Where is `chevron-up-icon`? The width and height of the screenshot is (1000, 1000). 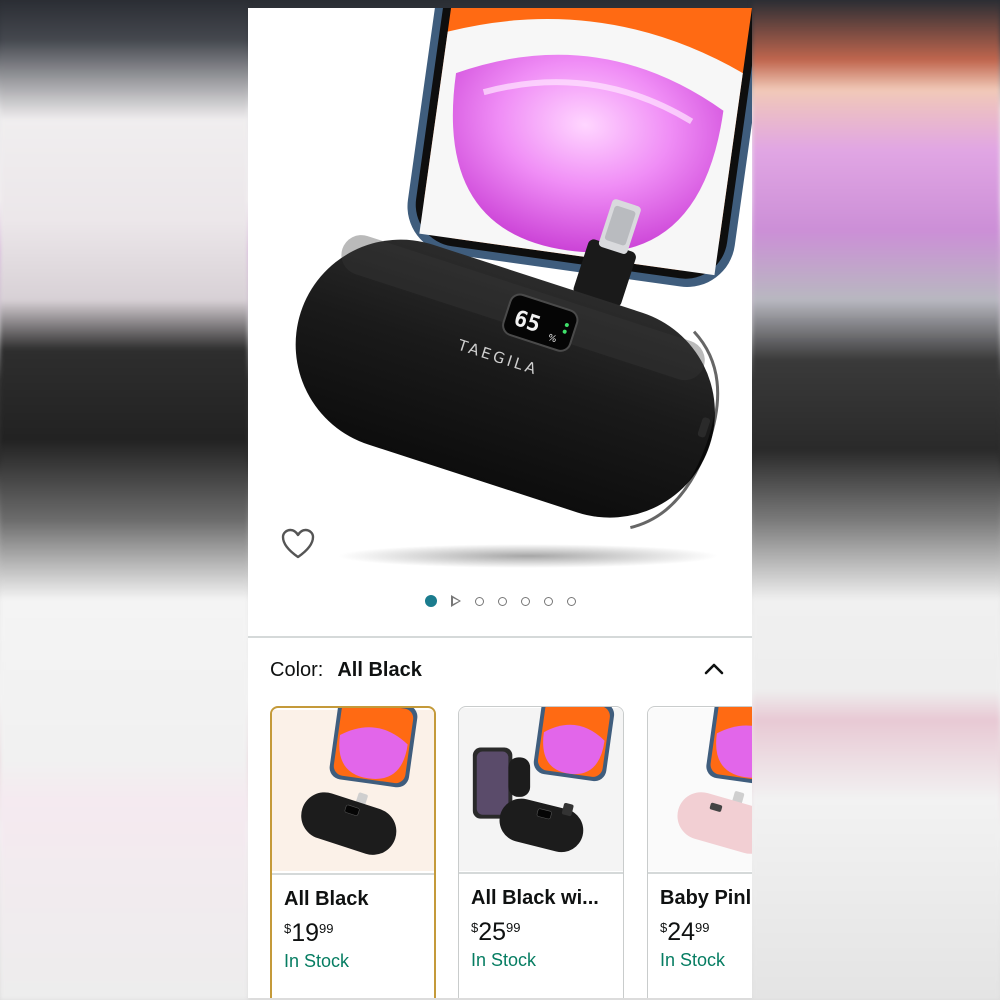 chevron-up-icon is located at coordinates (714, 669).